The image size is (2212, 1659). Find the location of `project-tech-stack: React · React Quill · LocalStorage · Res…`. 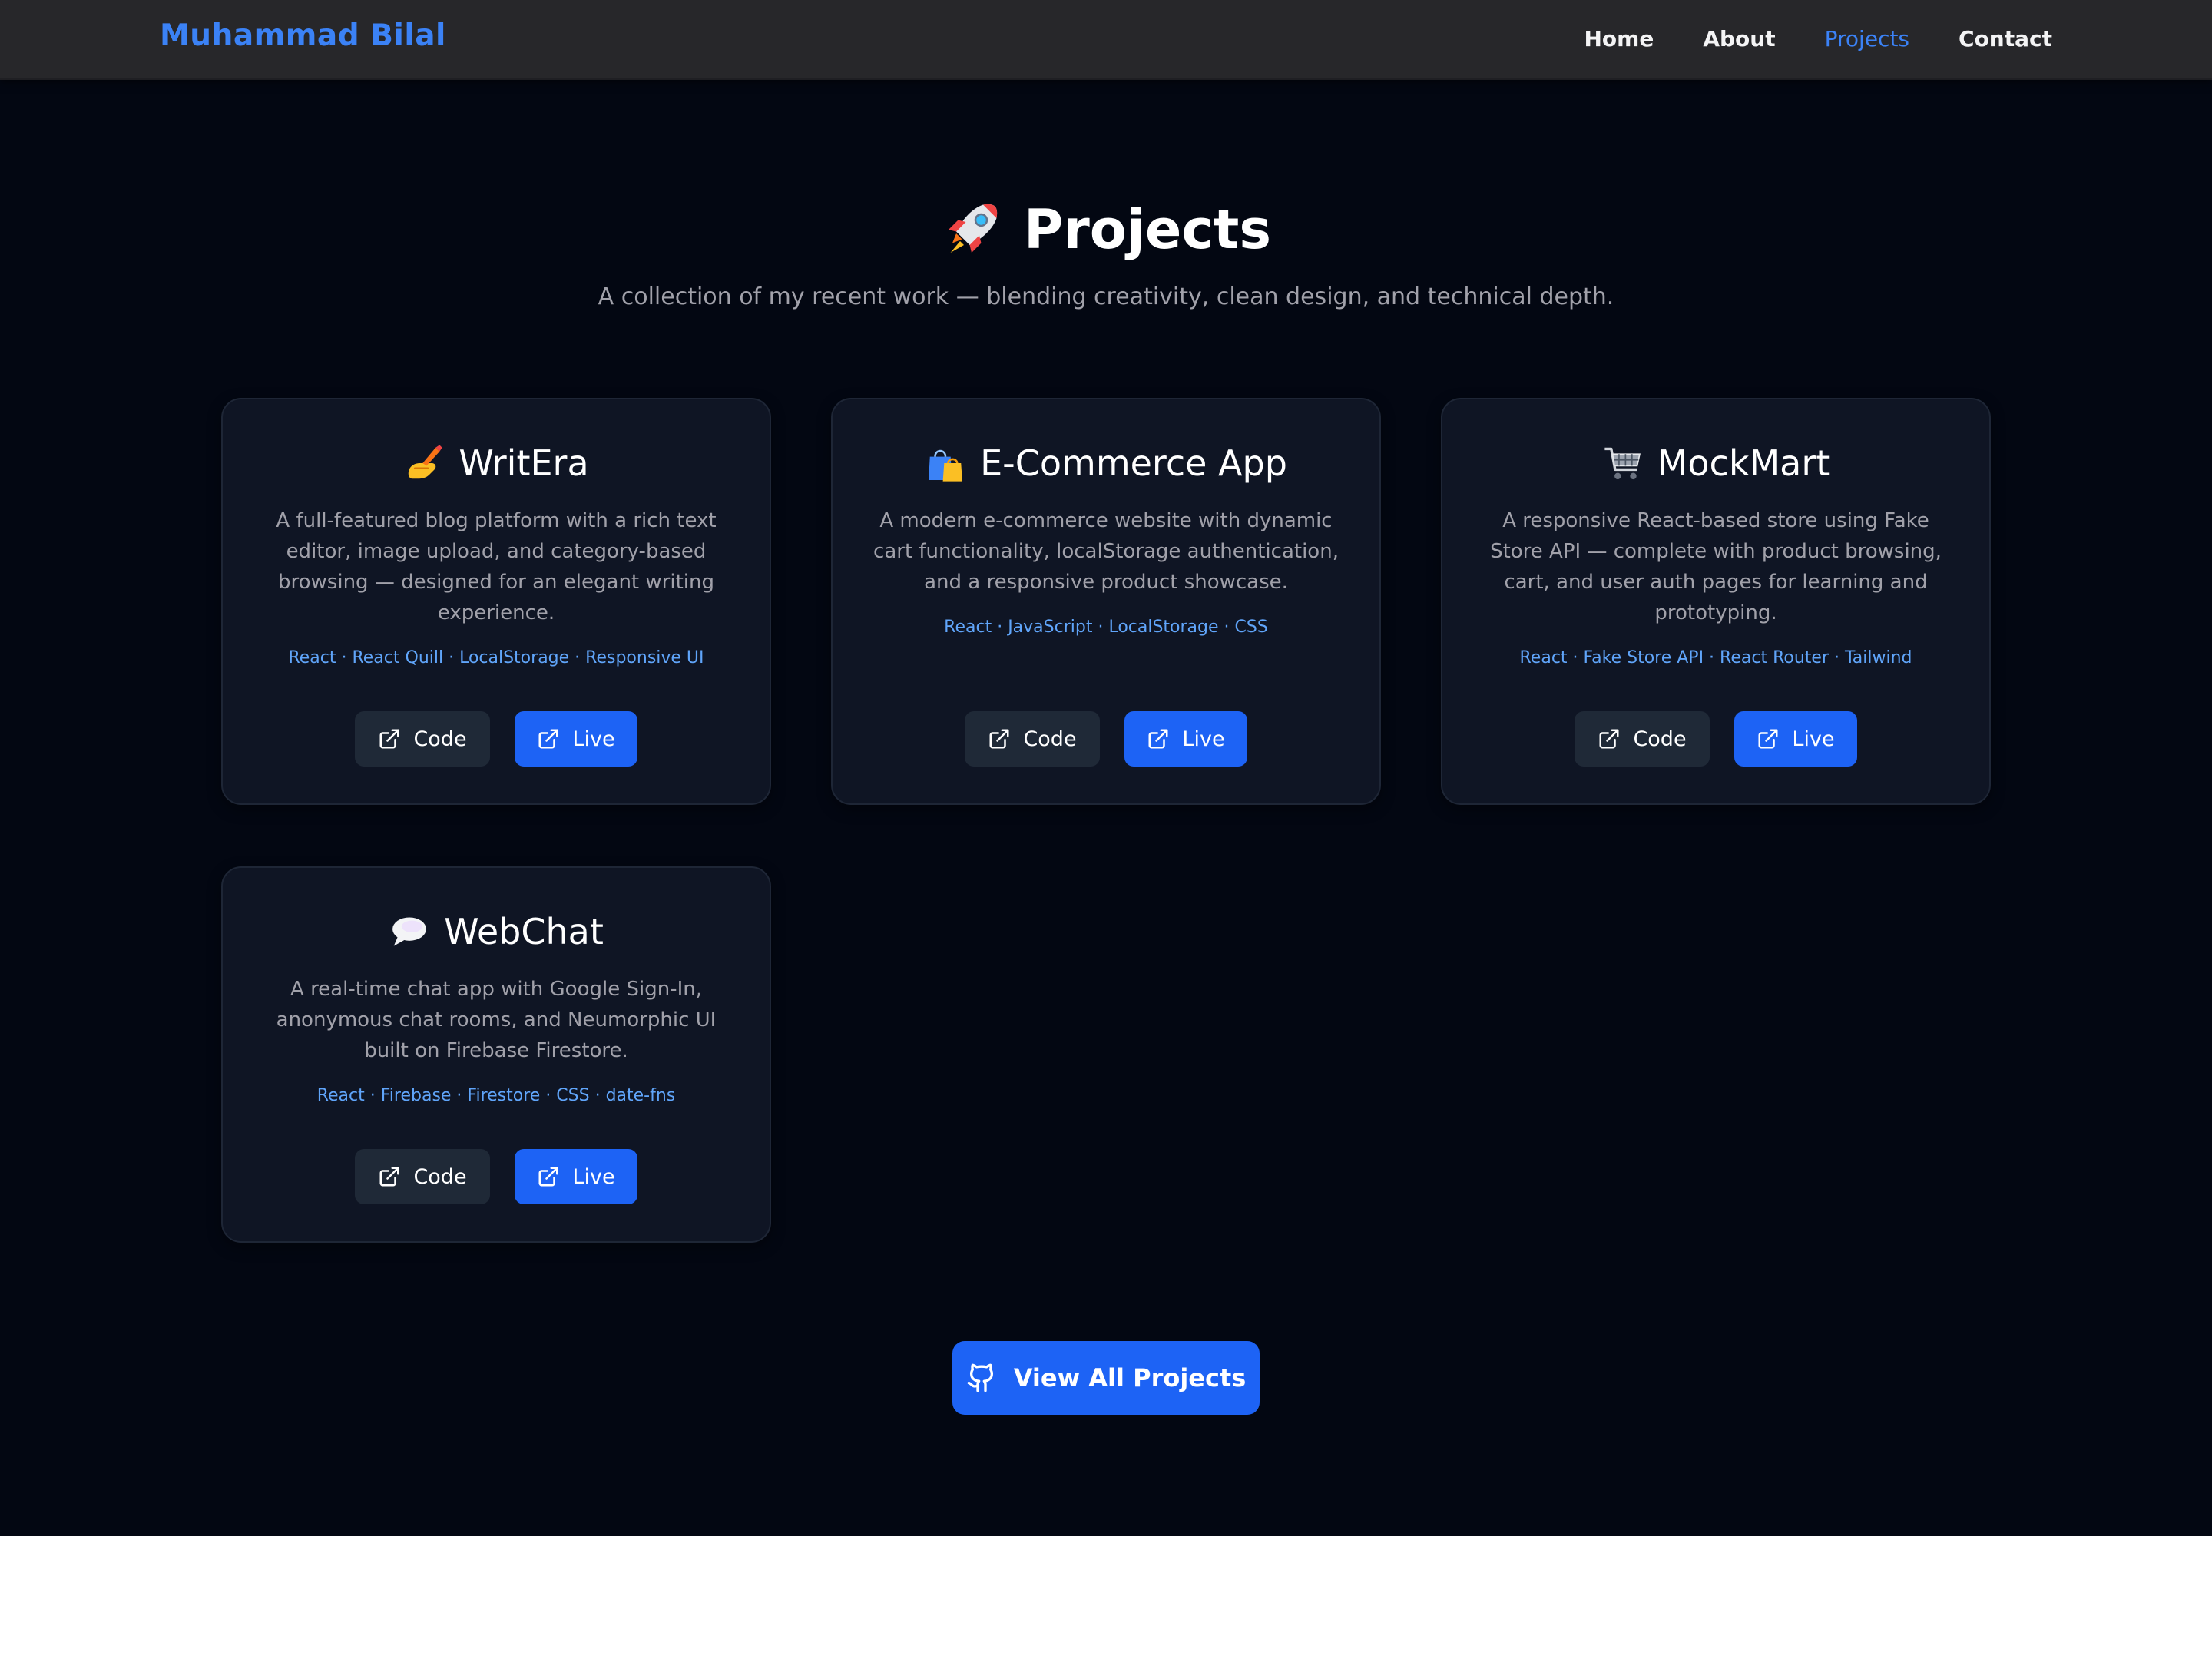

project-tech-stack: React · React Quill · LocalStorage · Res… is located at coordinates (496, 657).